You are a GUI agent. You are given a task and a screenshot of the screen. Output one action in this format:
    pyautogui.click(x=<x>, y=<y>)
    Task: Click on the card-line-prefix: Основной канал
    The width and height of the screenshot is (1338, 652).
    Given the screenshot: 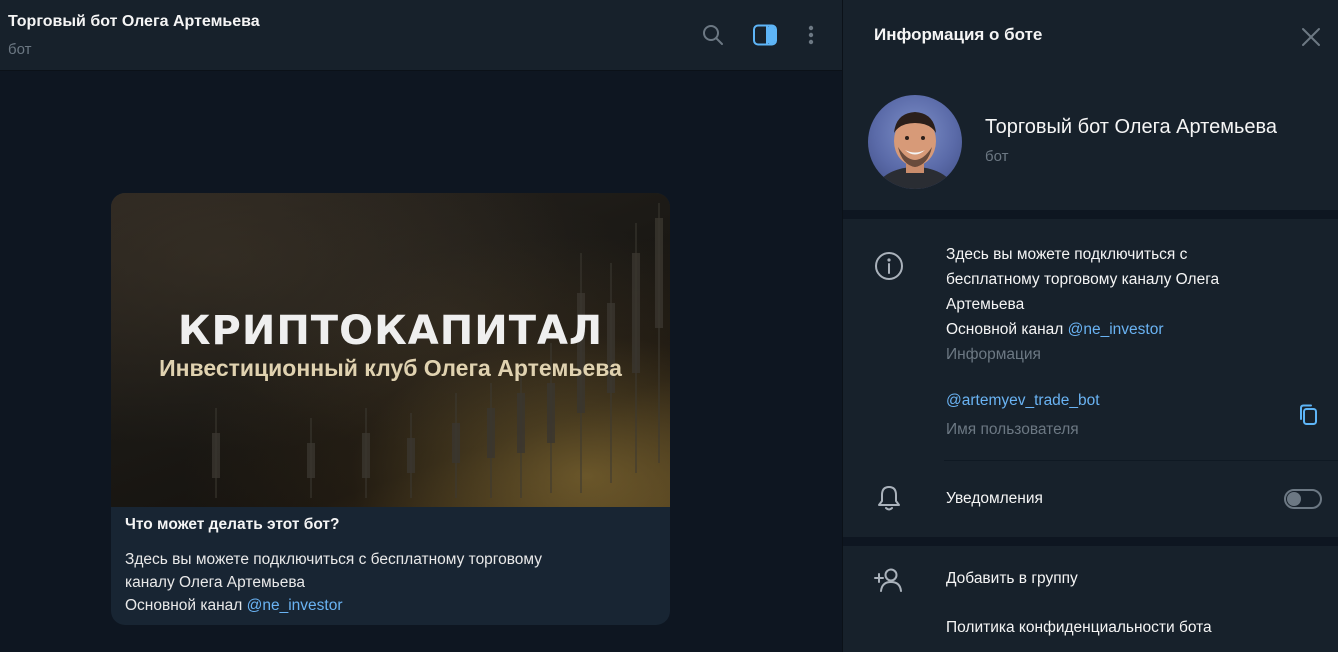 What is the action you would take?
    pyautogui.click(x=186, y=605)
    